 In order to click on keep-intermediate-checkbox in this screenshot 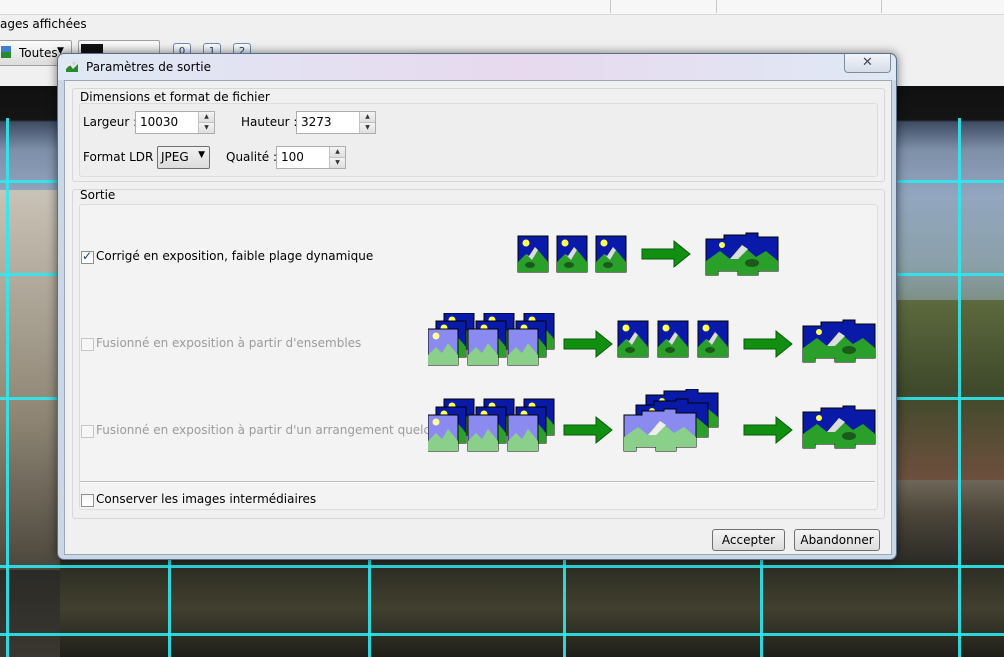, I will do `click(87, 500)`.